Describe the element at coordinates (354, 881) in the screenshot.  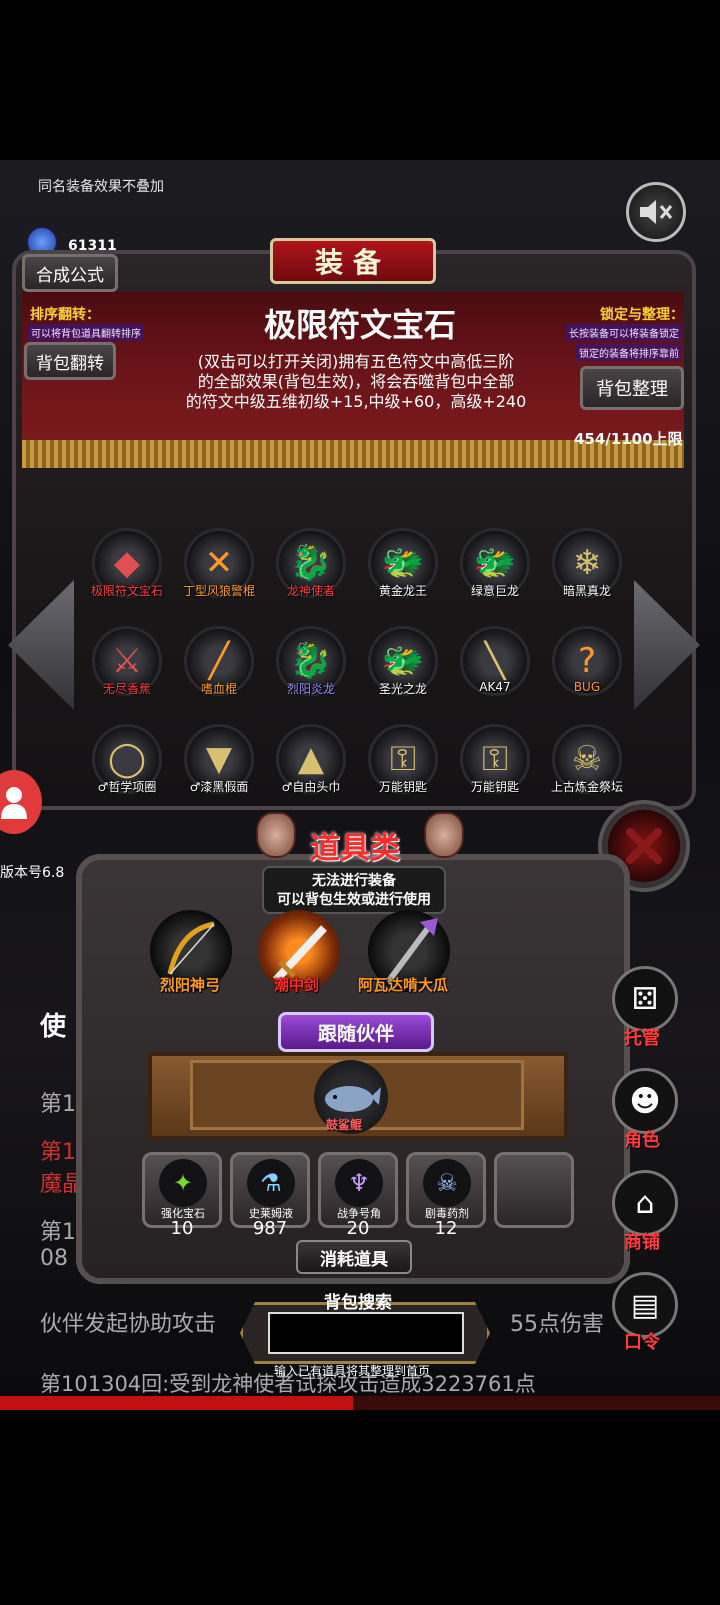
I see `props-note-line: 无法进行装备` at that location.